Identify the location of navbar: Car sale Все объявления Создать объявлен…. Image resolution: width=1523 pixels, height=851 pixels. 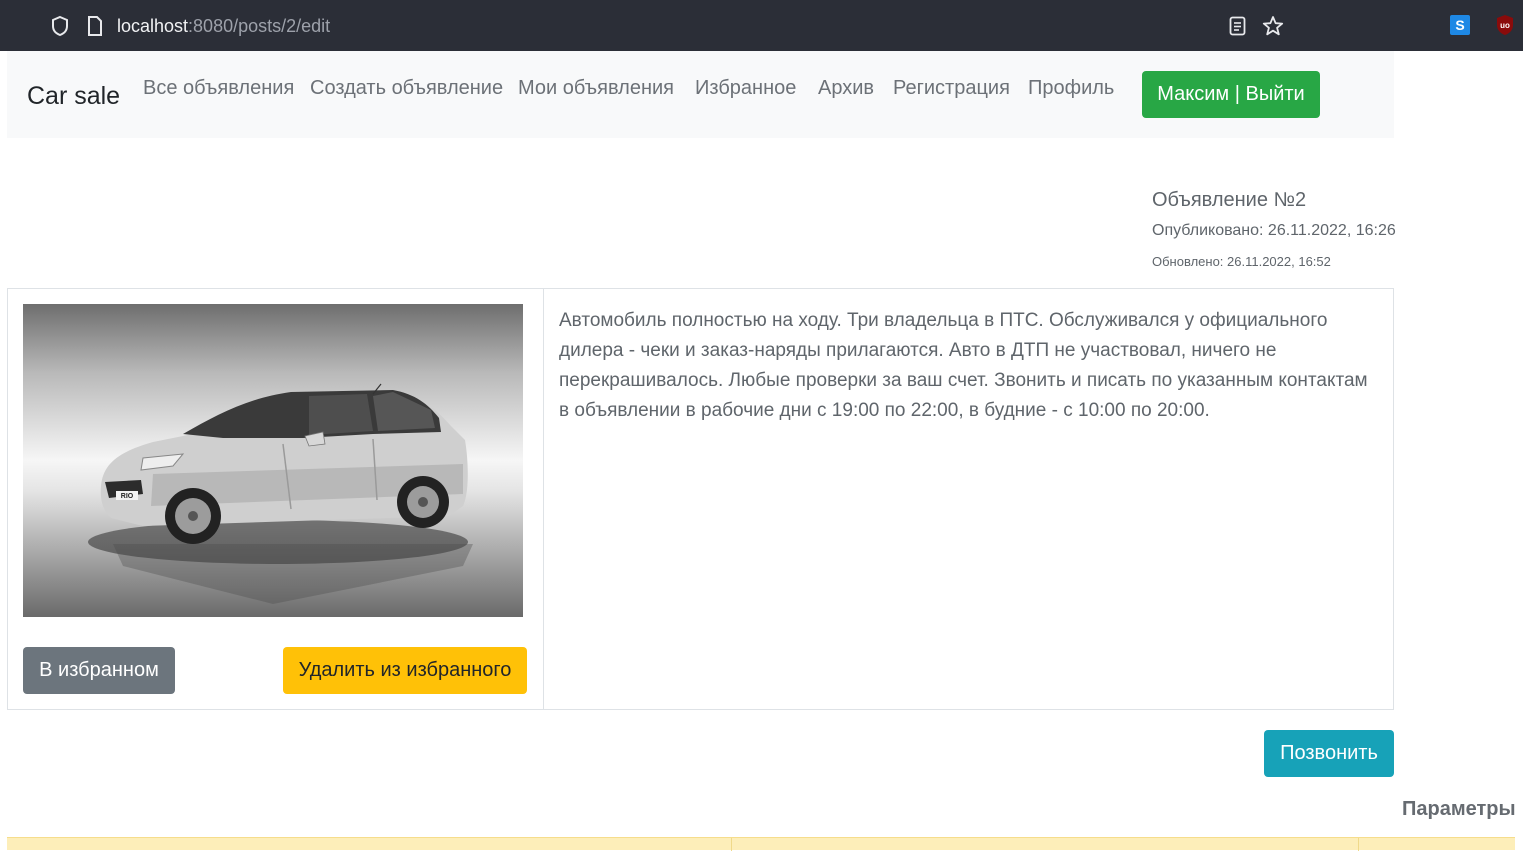
(700, 94).